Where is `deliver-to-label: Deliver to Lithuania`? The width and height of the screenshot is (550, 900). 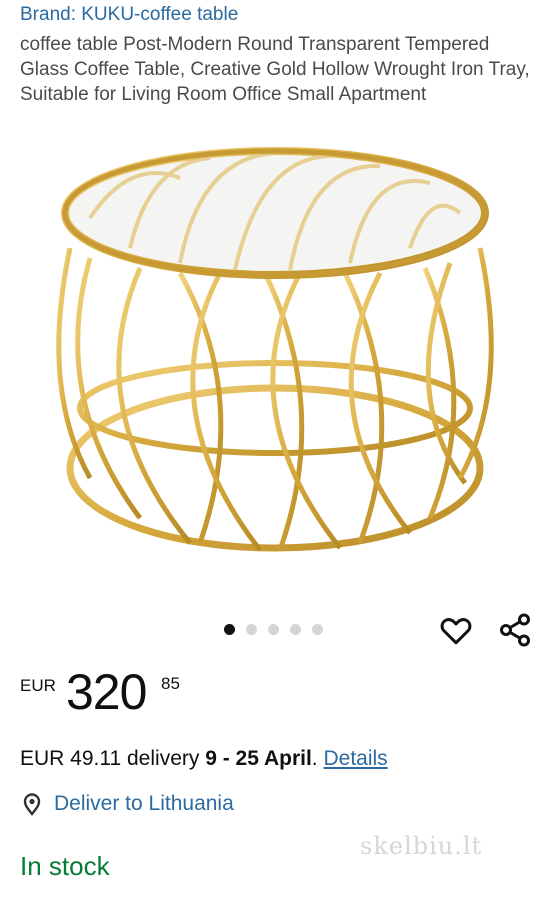 deliver-to-label: Deliver to Lithuania is located at coordinates (144, 804).